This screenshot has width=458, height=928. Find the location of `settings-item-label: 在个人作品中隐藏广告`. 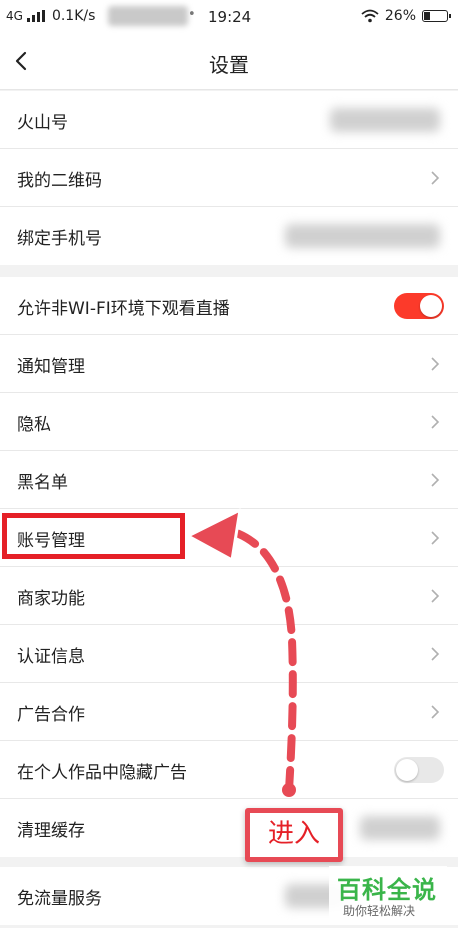

settings-item-label: 在个人作品中隐藏广告 is located at coordinates (102, 773).